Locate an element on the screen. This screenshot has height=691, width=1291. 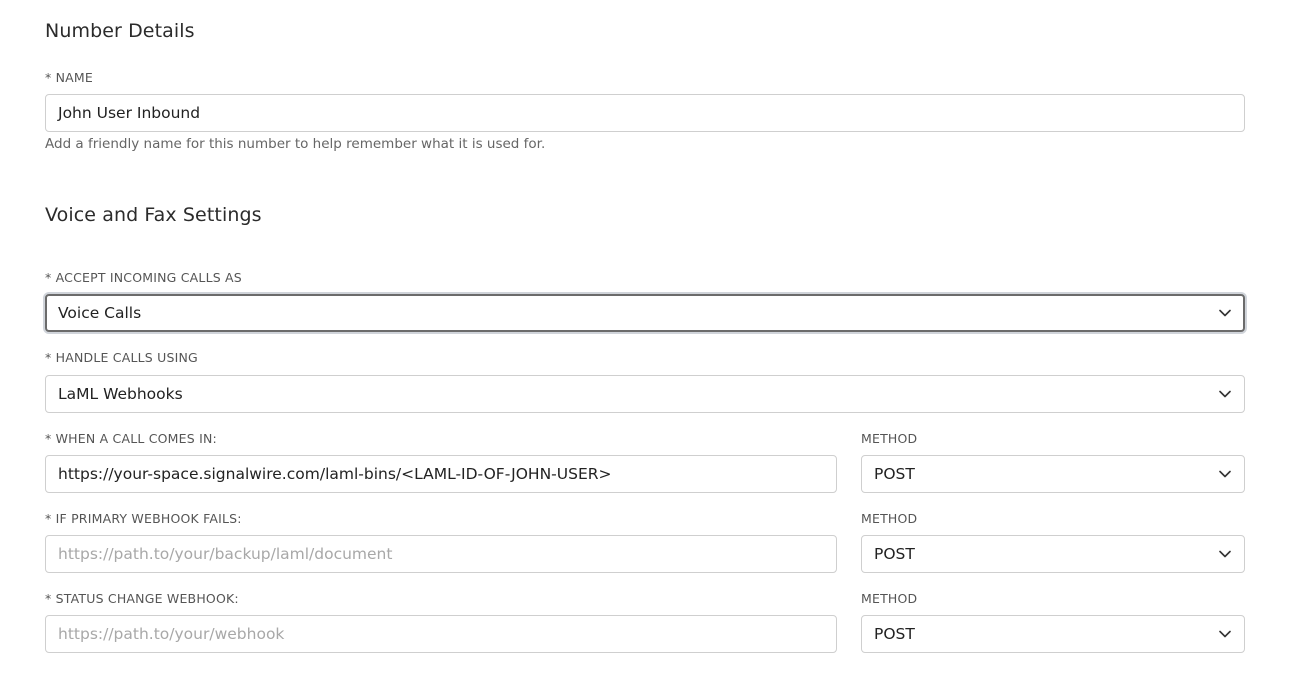
handle-calls-value: LaML Webhooks is located at coordinates (120, 394).